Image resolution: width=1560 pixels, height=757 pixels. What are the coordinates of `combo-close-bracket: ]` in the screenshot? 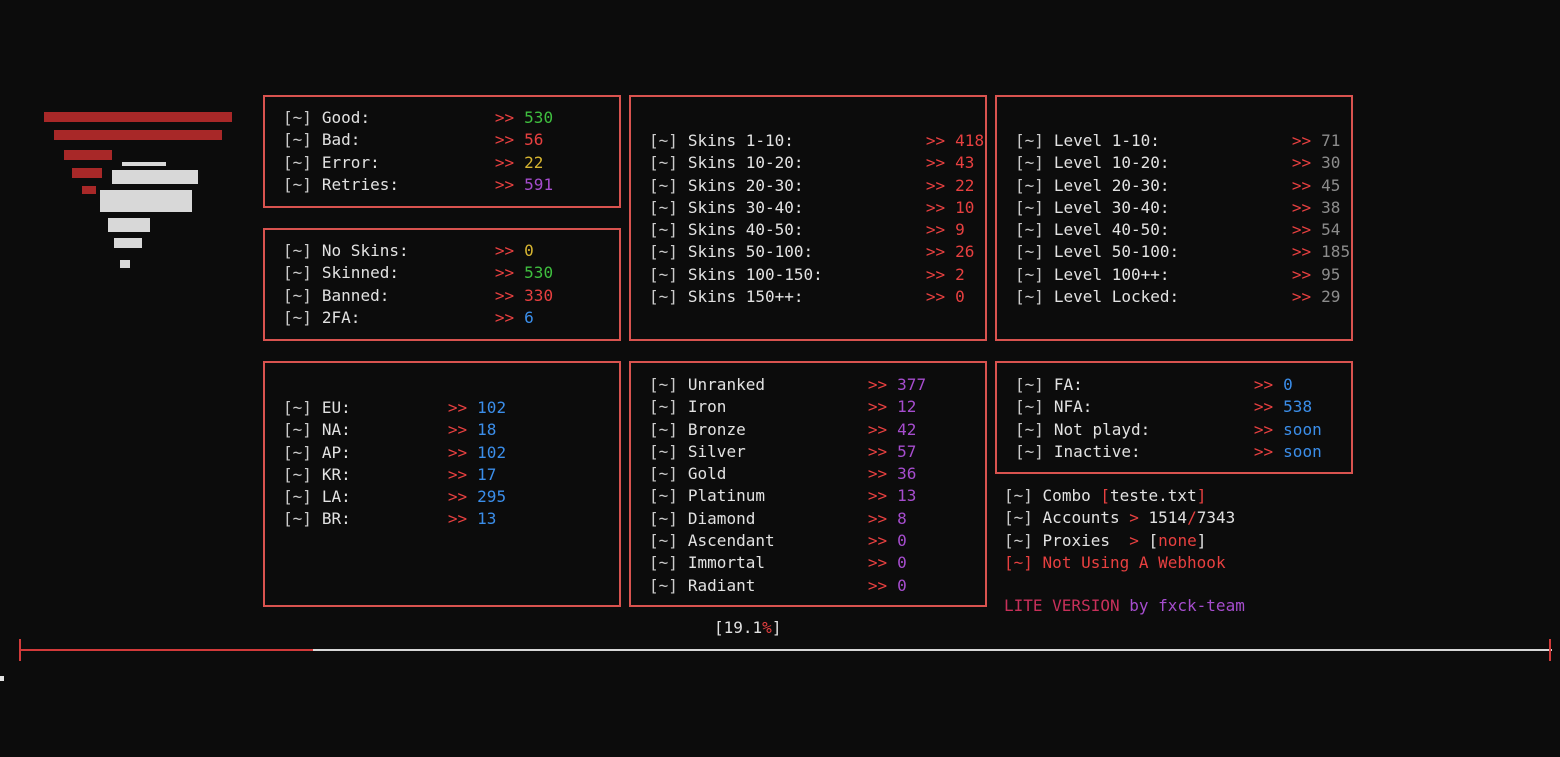 It's located at (1201, 495).